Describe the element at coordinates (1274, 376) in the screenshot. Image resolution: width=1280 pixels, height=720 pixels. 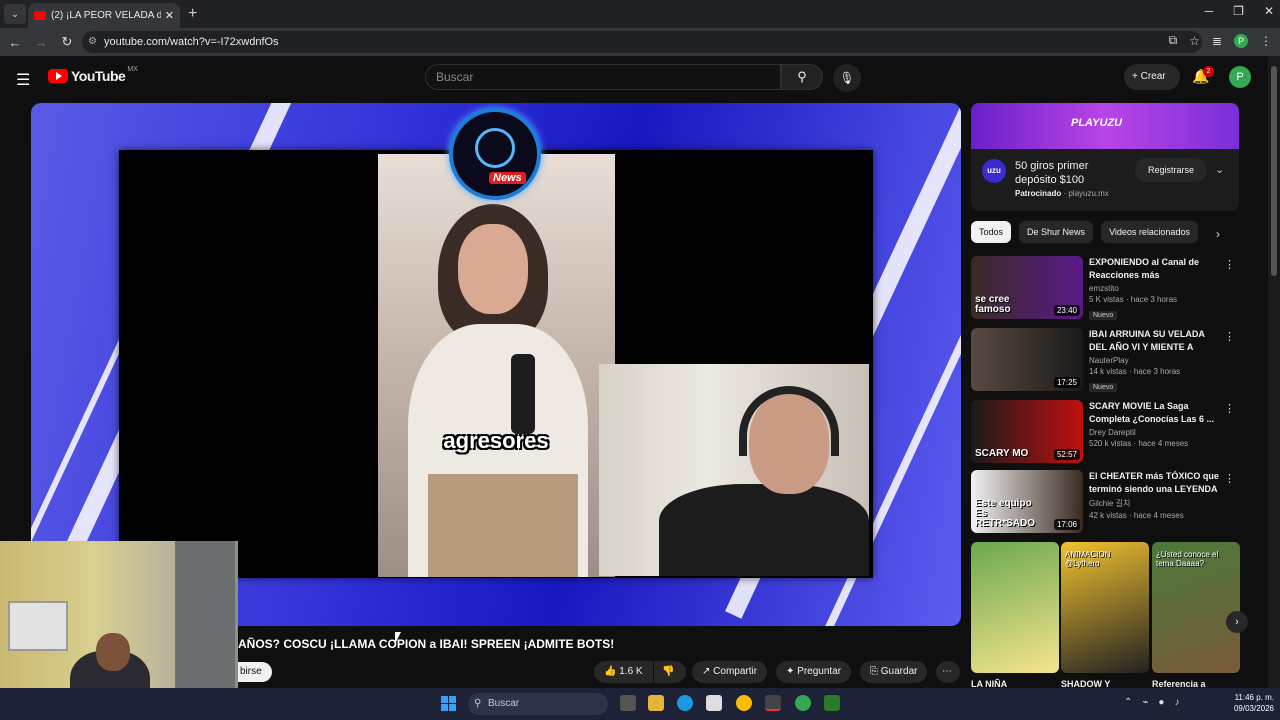
I see `page-scrollbar` at that location.